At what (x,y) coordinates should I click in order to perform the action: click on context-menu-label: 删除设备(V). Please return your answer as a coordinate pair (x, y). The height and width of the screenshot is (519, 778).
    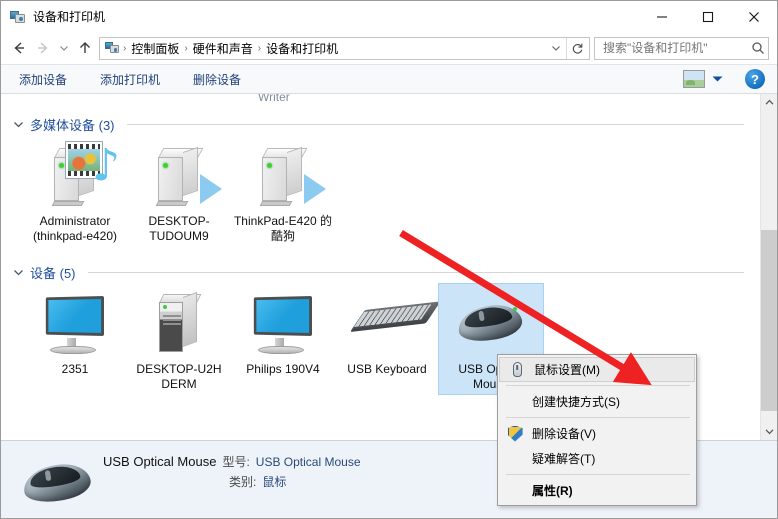
    Looking at the image, I should click on (564, 434).